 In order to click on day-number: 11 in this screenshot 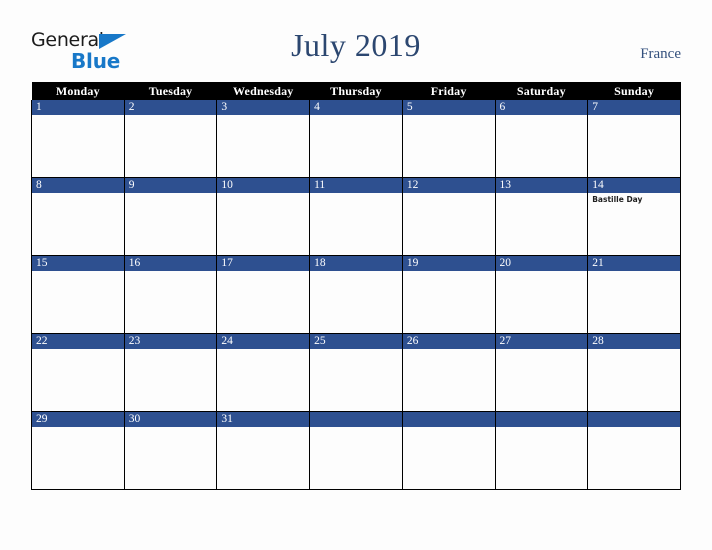, I will do `click(356, 185)`.